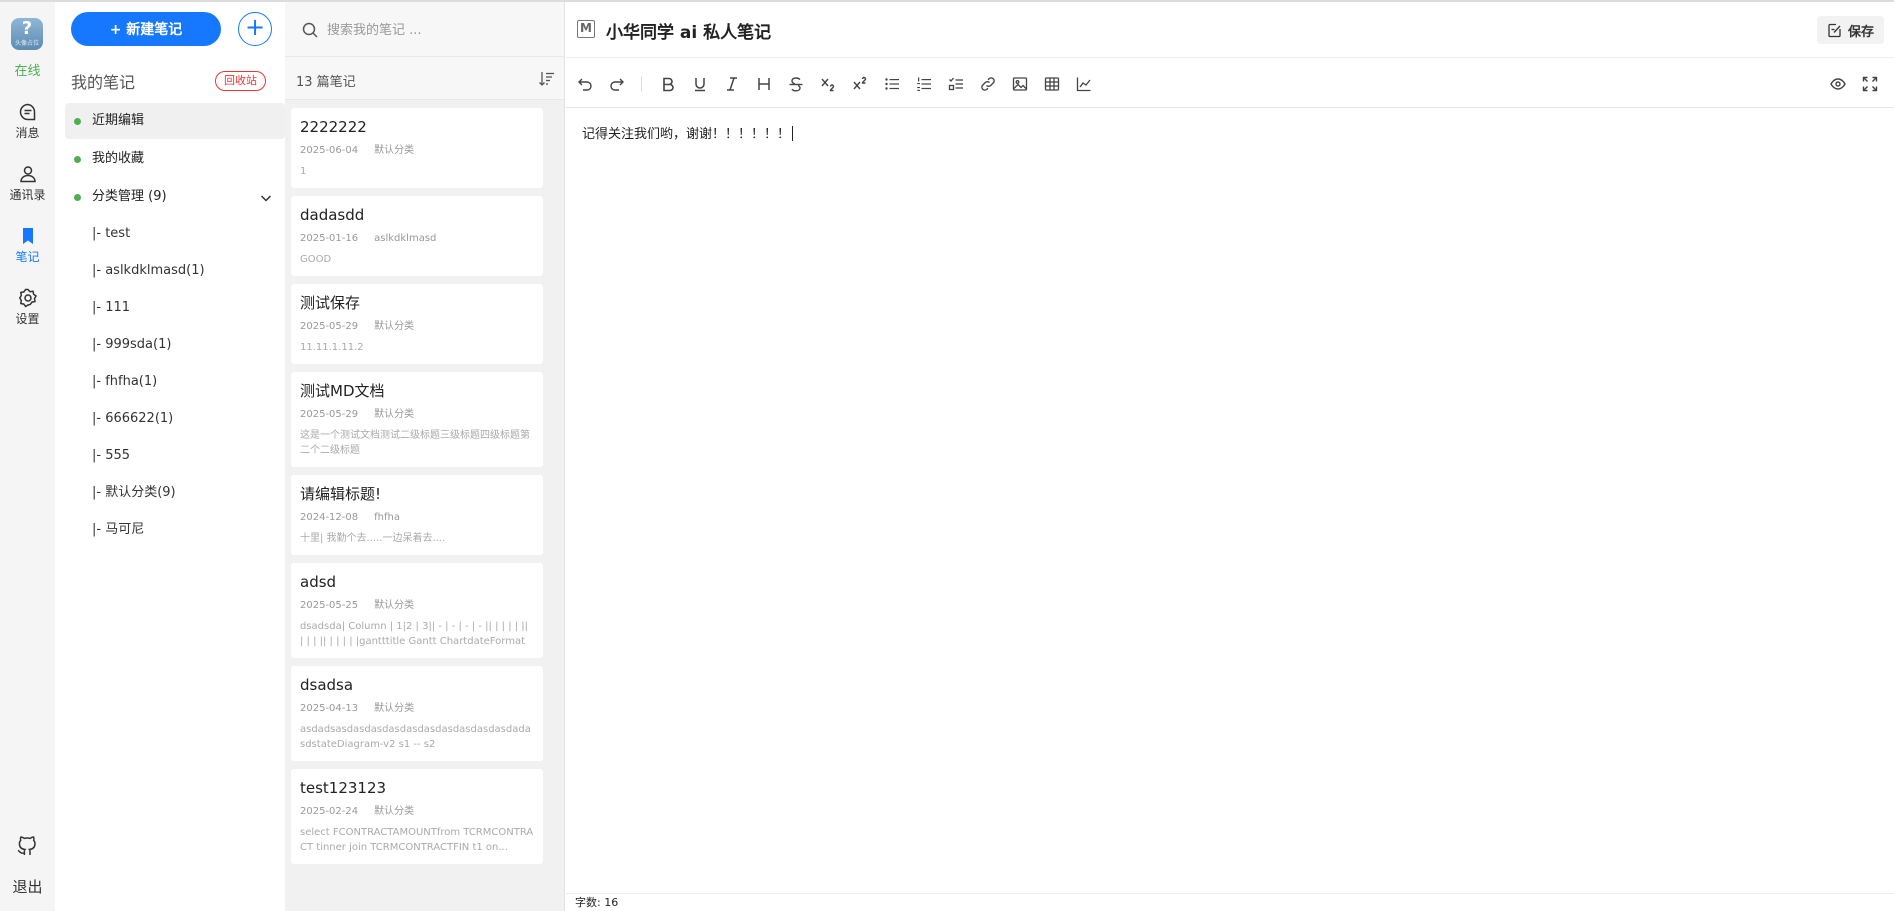 The image size is (1894, 911). What do you see at coordinates (103, 82) in the screenshot?
I see `my-notes-title: 我的笔记` at bounding box center [103, 82].